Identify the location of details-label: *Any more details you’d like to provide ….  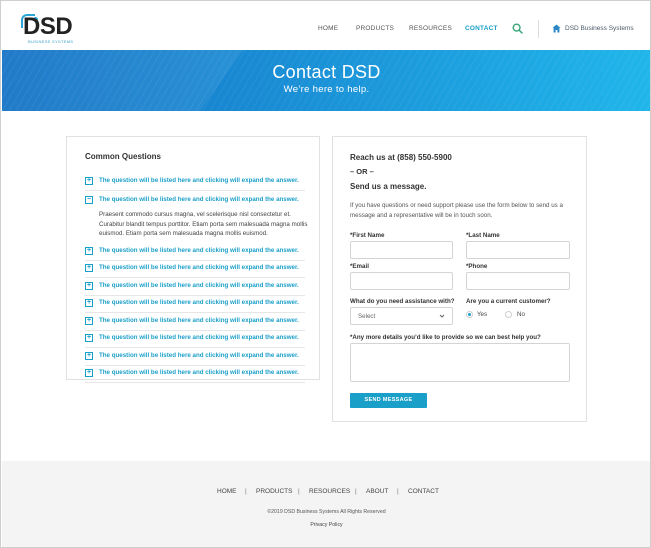
(445, 337).